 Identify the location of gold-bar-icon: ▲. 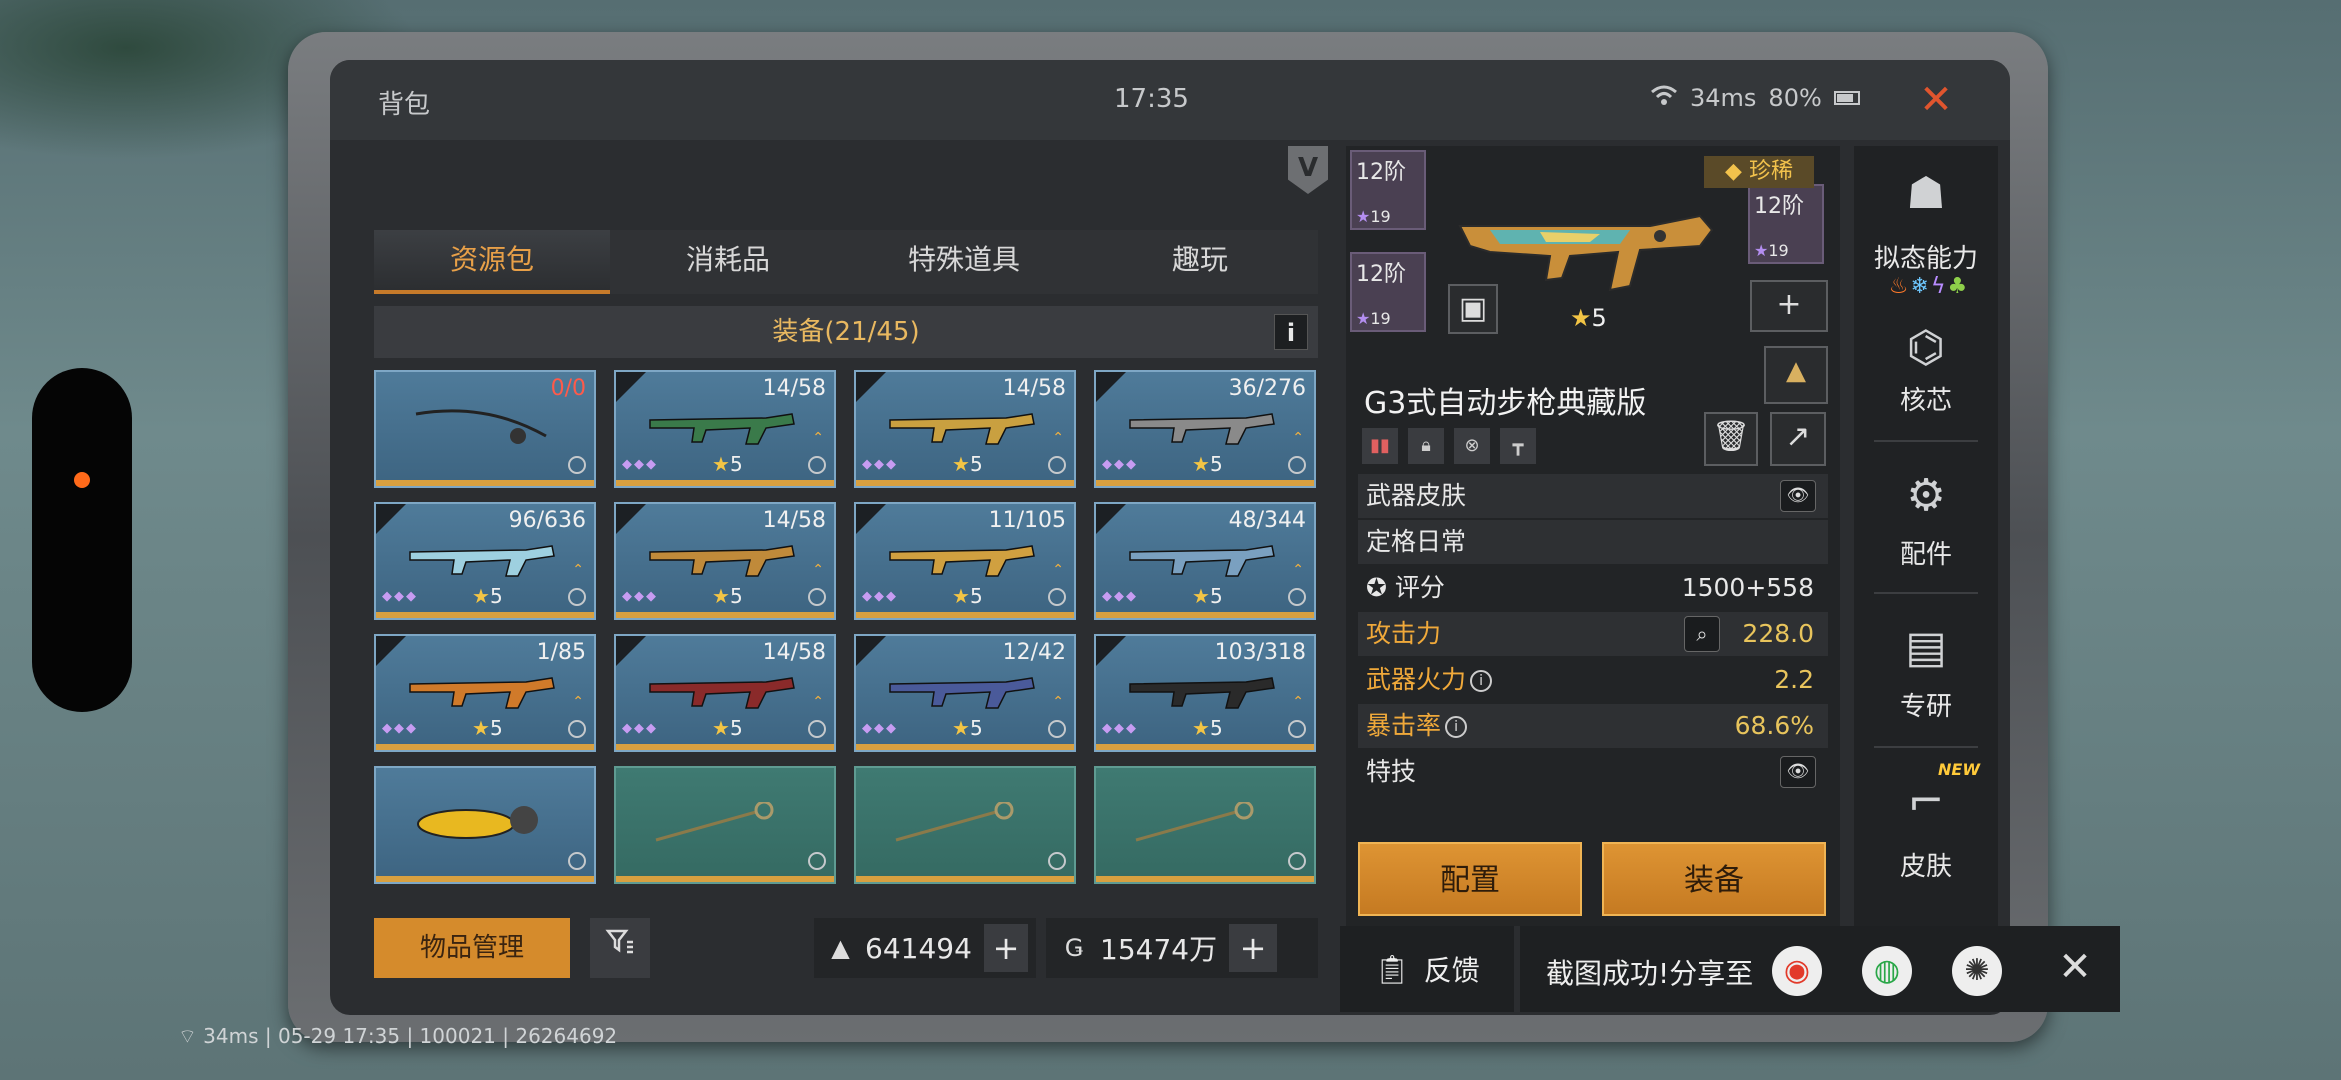
(840, 948).